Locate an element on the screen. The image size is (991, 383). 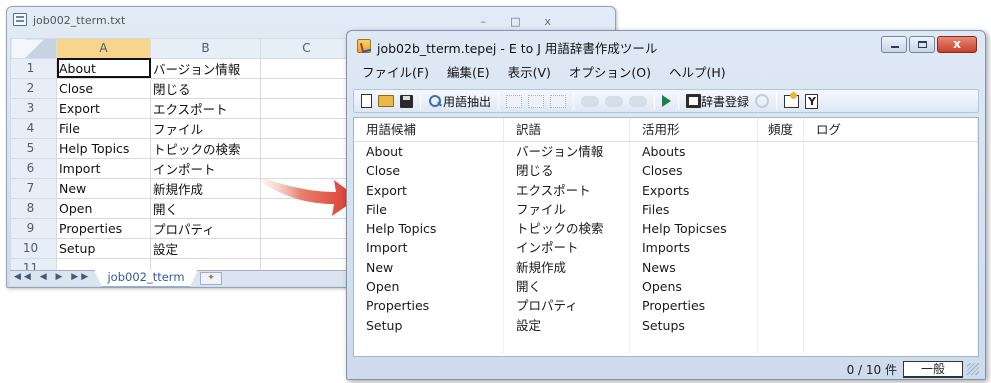
maximize-button: □ is located at coordinates (527, 21).